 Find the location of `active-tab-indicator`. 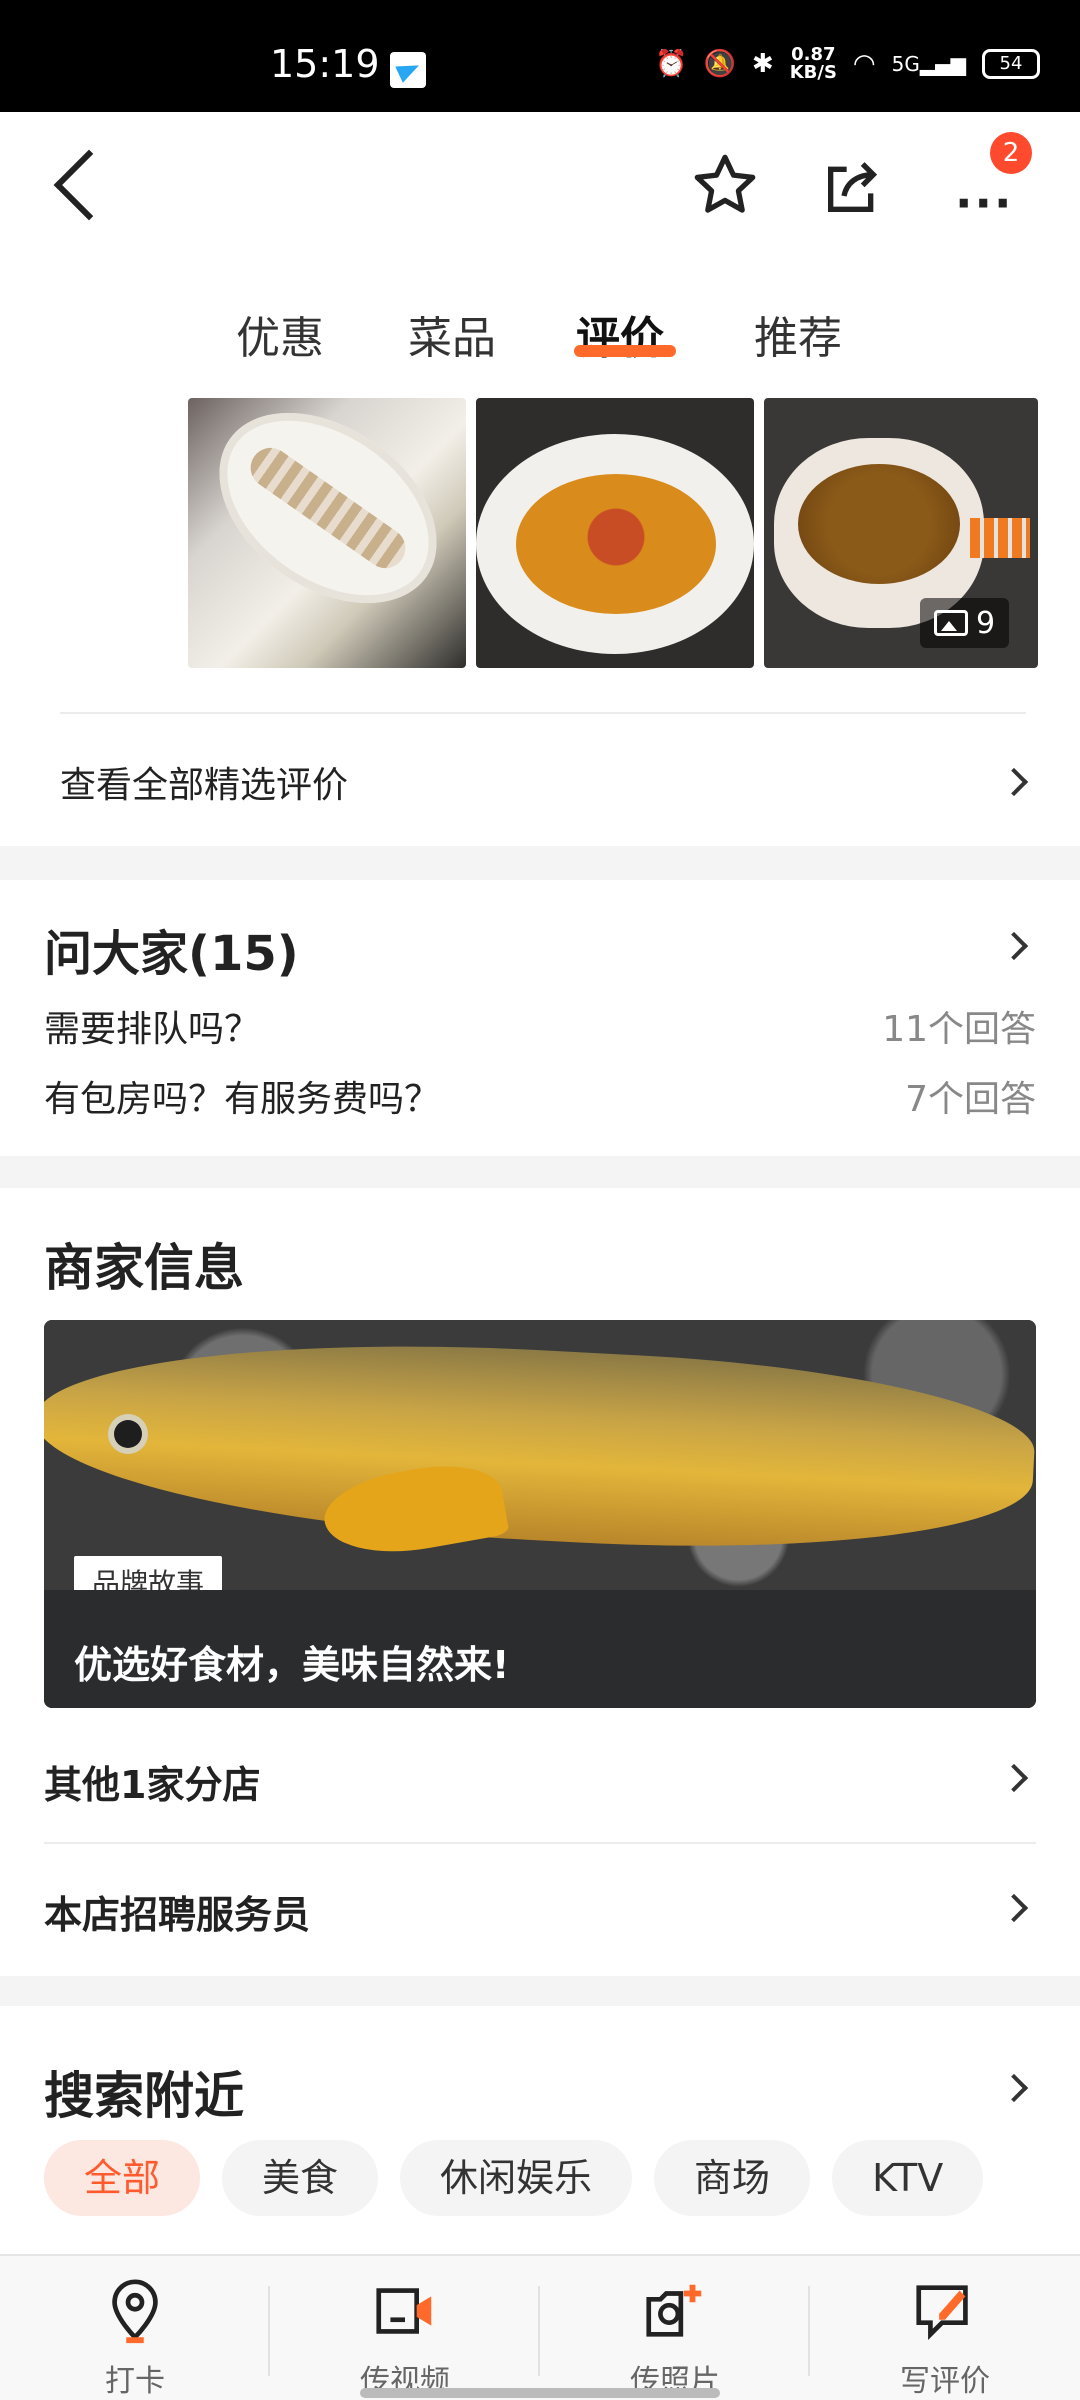

active-tab-indicator is located at coordinates (625, 351).